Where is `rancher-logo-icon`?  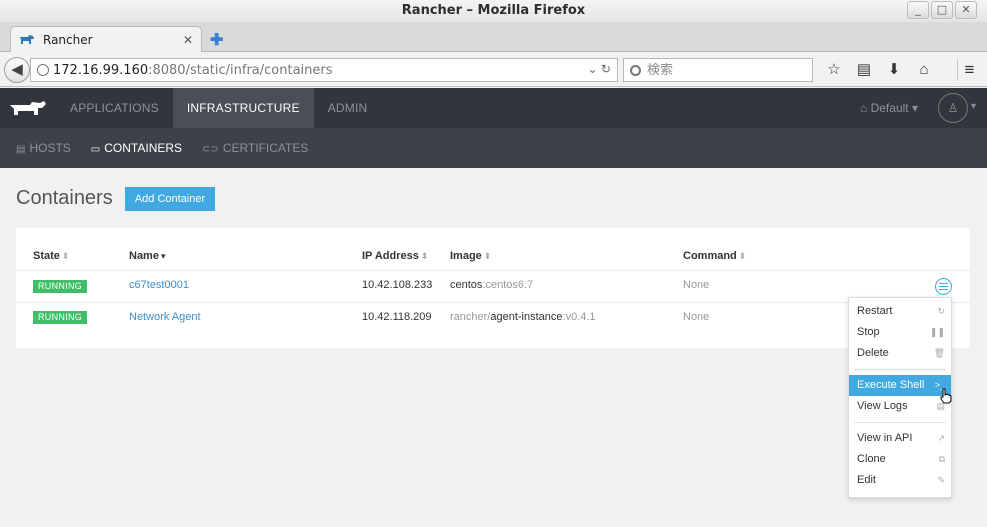
rancher-logo-icon is located at coordinates (28, 108).